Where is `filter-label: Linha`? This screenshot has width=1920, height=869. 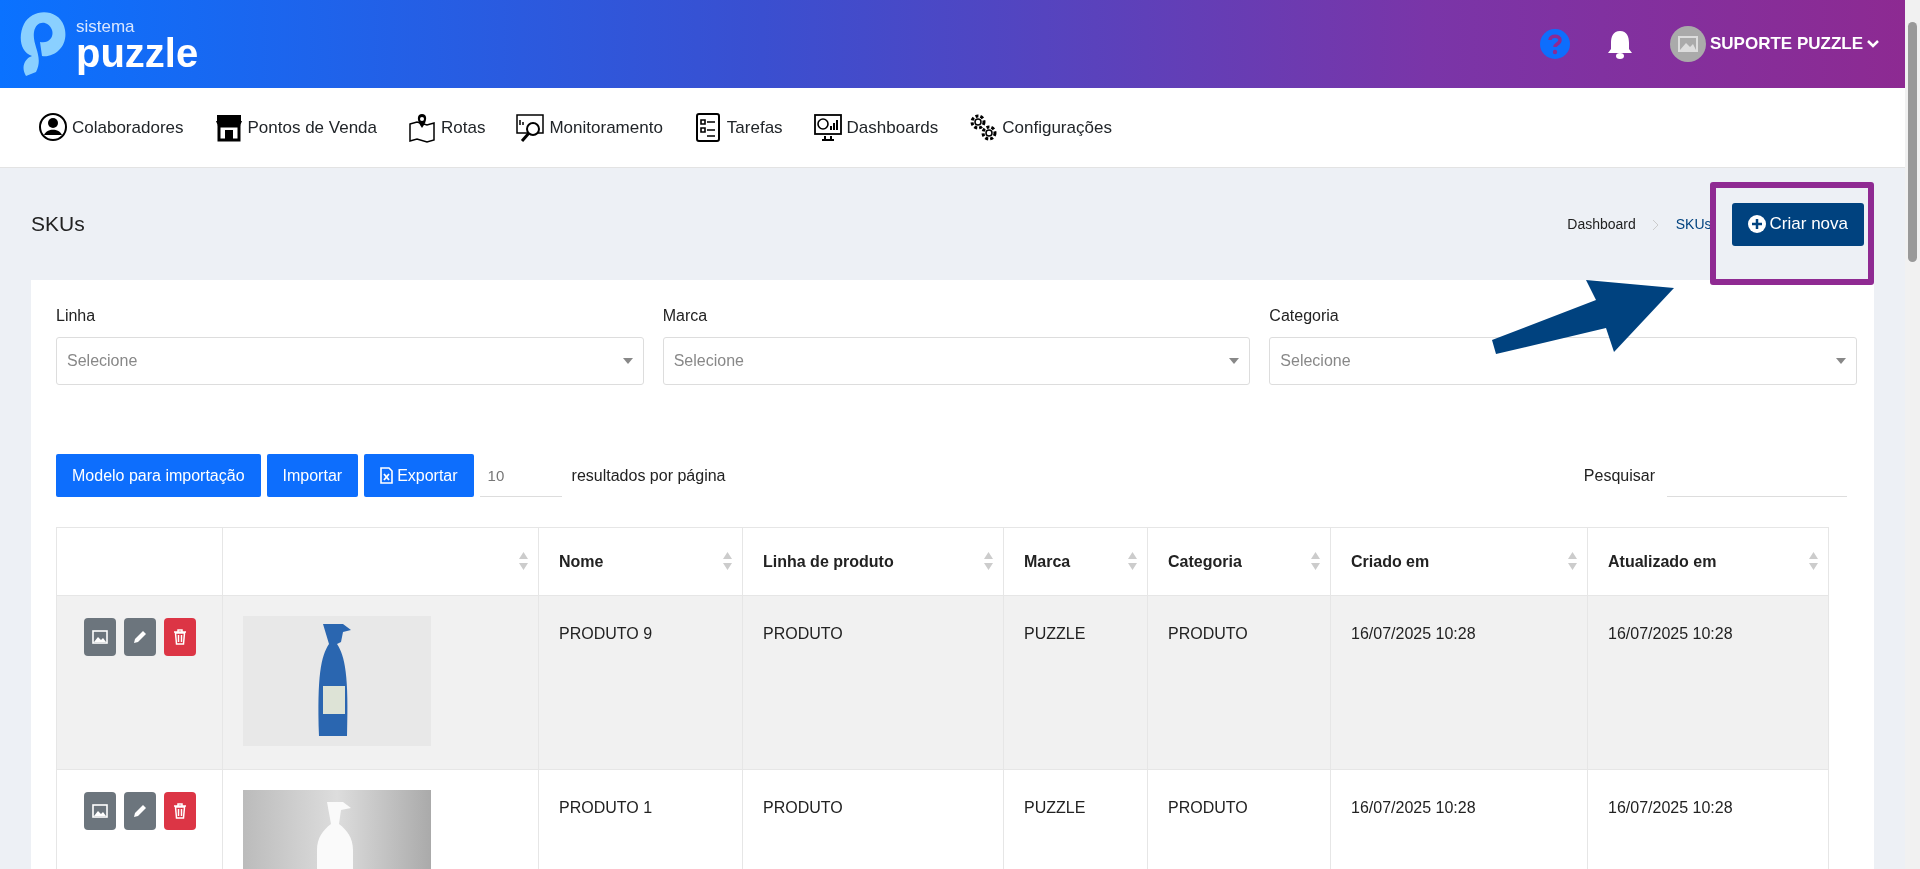 filter-label: Linha is located at coordinates (76, 316).